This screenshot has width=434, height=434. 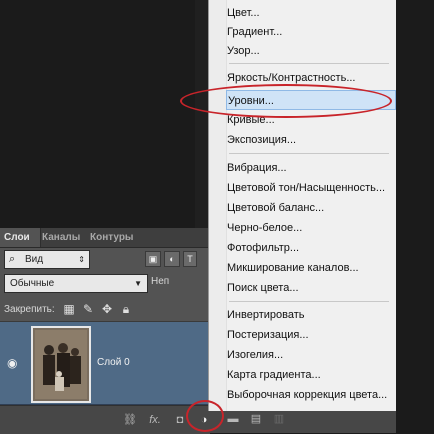 What do you see at coordinates (107, 309) in the screenshot?
I see `lock-position-move-icon: ✥` at bounding box center [107, 309].